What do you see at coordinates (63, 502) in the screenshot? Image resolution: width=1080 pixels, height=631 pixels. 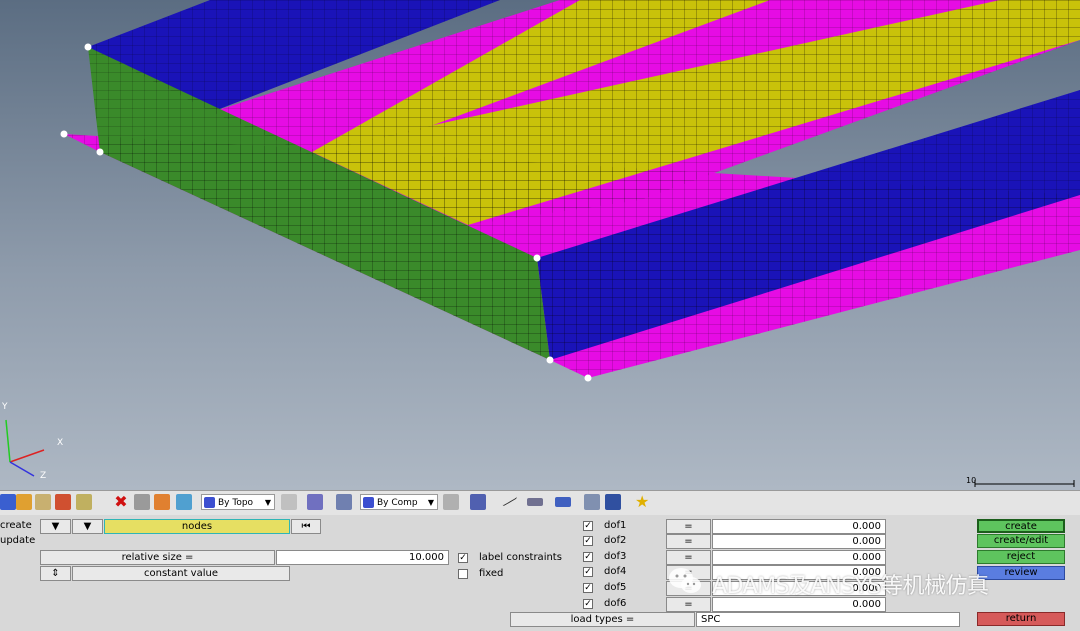 I see `unmask-icon` at bounding box center [63, 502].